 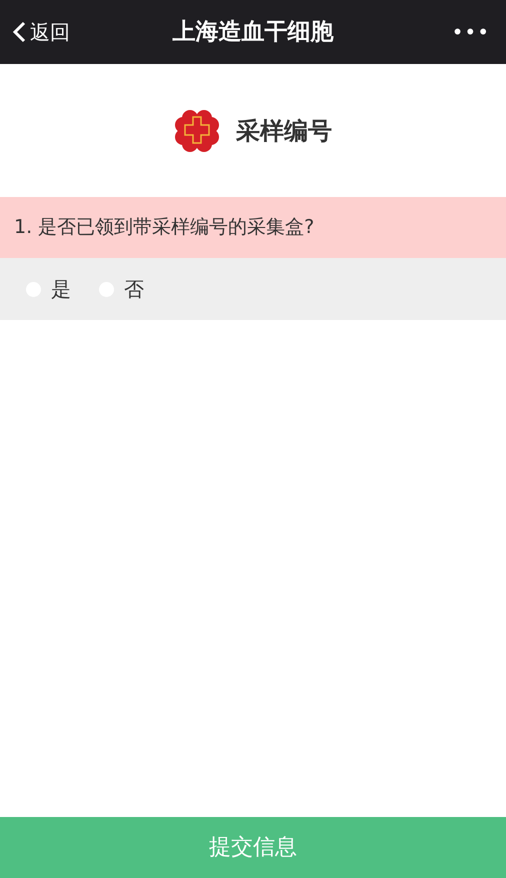 What do you see at coordinates (197, 130) in the screenshot?
I see `logo-icon` at bounding box center [197, 130].